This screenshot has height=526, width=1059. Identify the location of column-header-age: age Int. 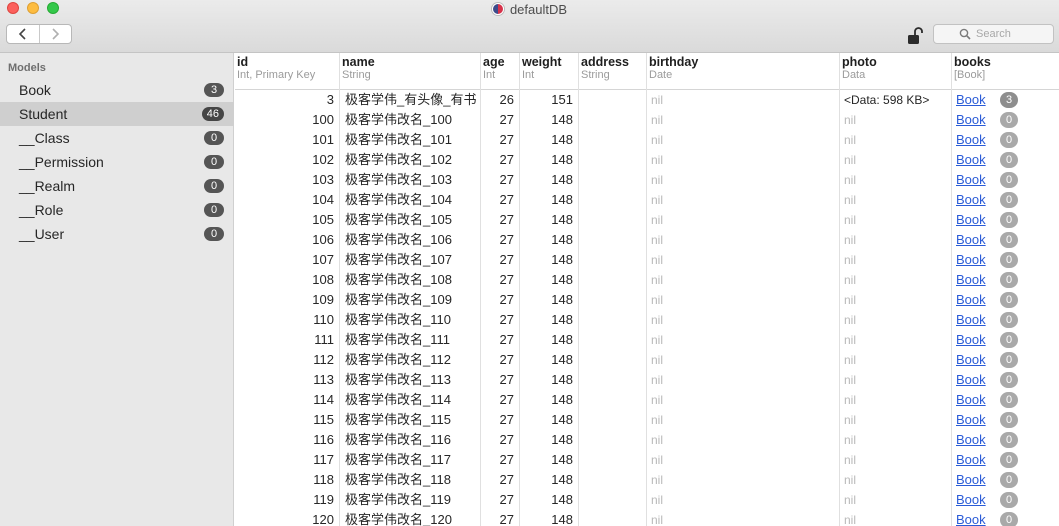
(500, 71).